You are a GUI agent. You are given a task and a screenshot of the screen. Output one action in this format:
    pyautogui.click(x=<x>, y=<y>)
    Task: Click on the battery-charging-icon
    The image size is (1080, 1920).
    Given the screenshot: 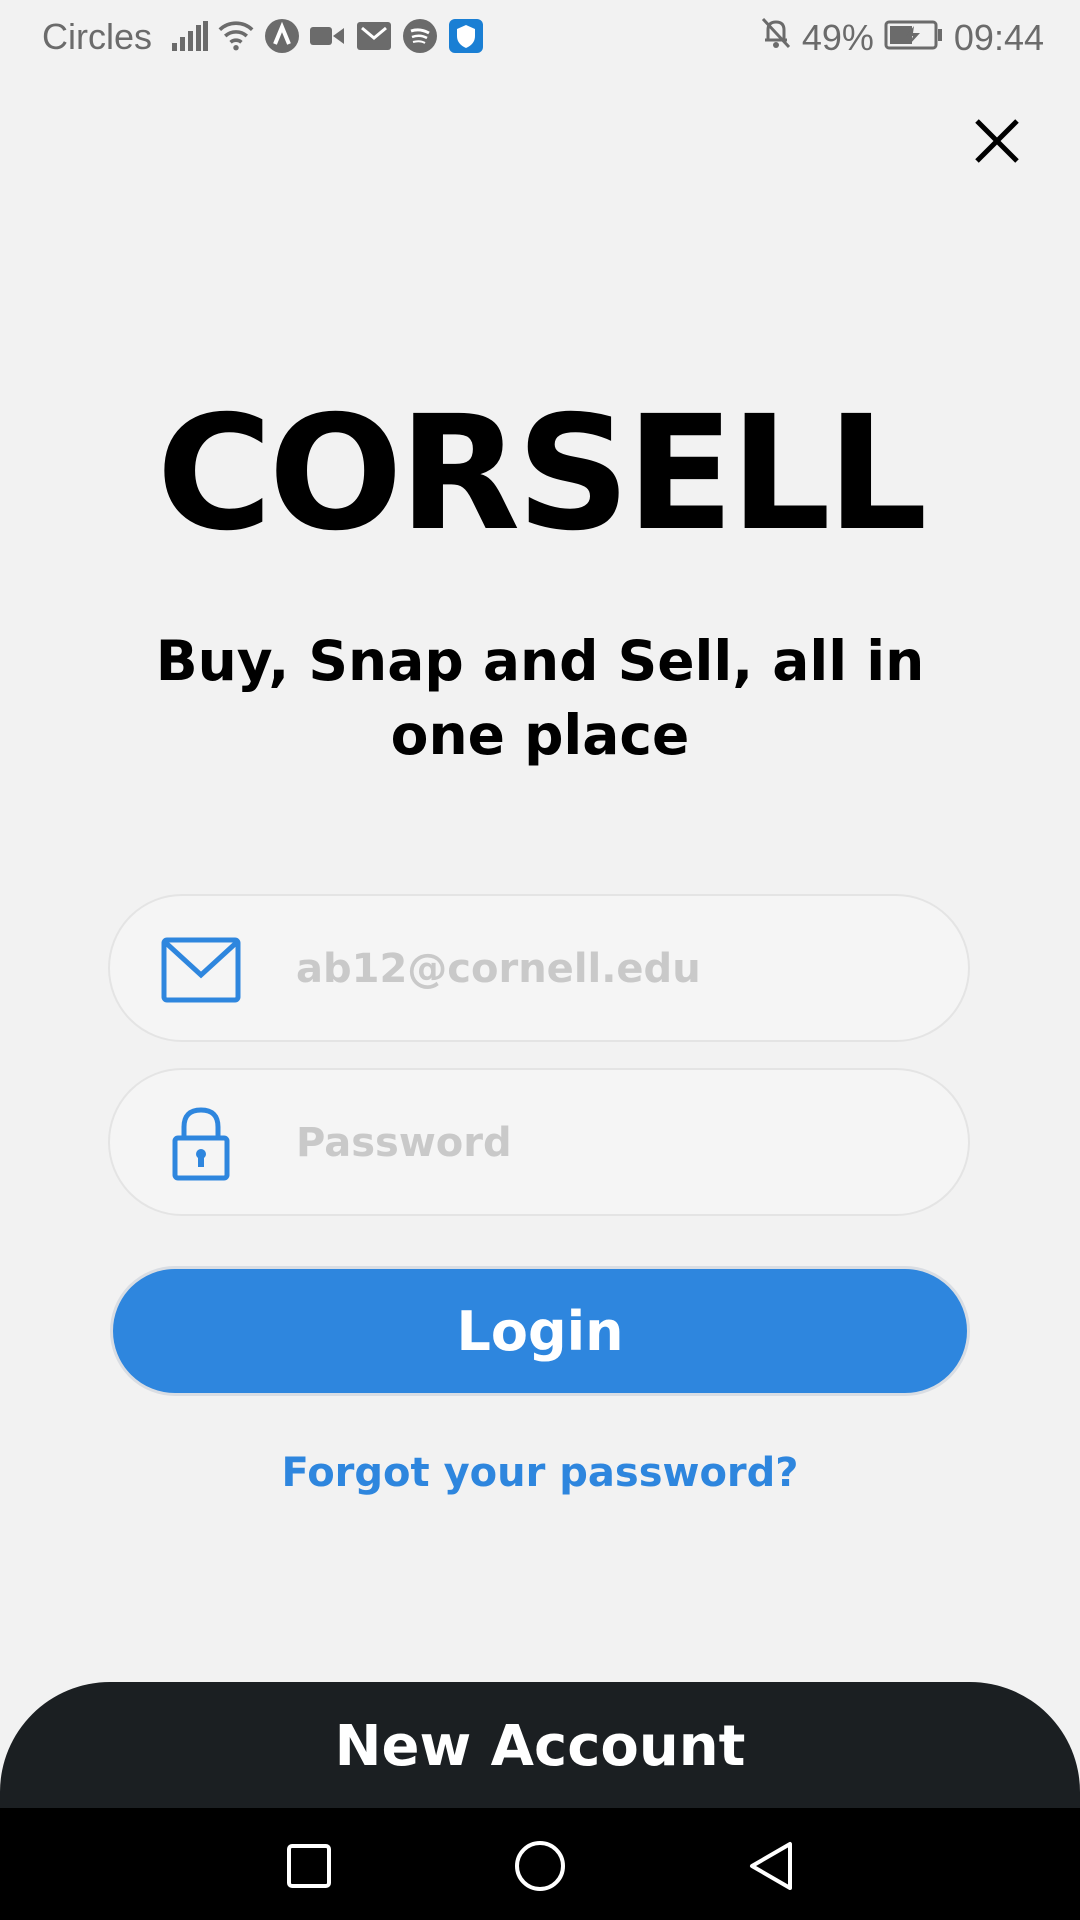 What is the action you would take?
    pyautogui.click(x=914, y=38)
    